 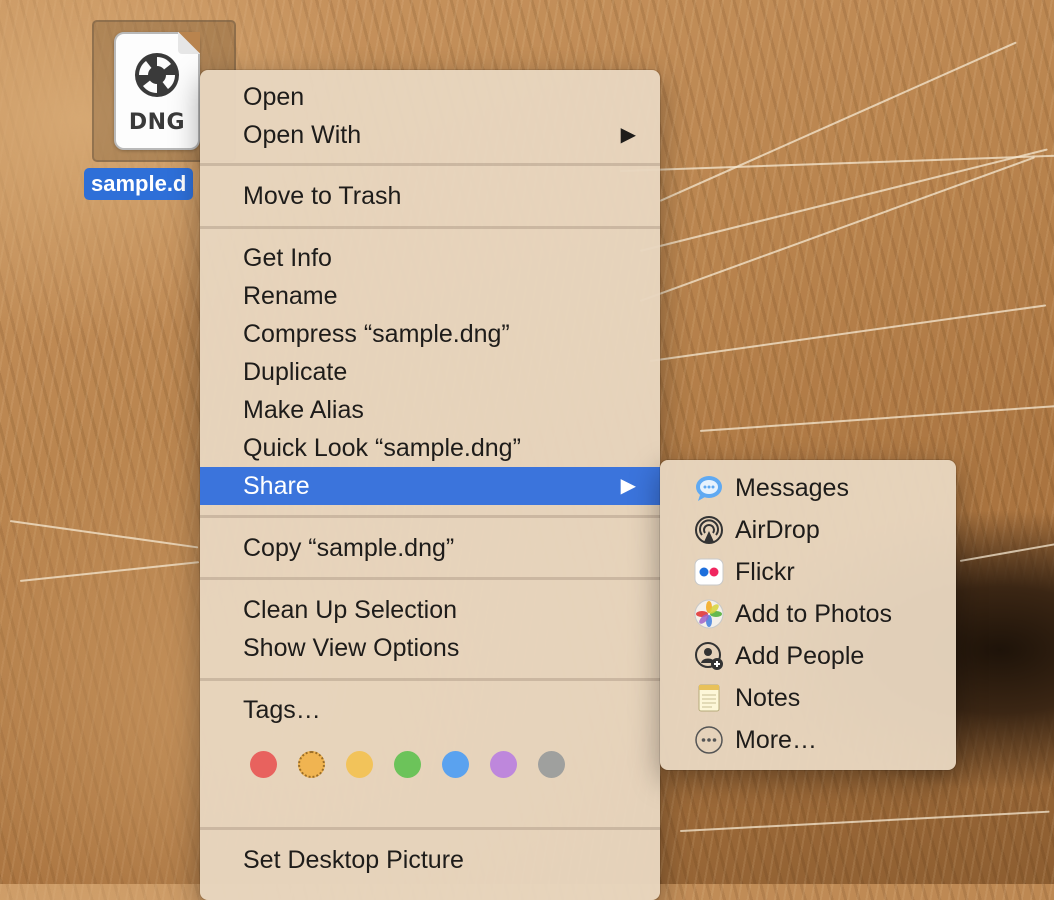 What do you see at coordinates (709, 488) in the screenshot?
I see `messages-icon` at bounding box center [709, 488].